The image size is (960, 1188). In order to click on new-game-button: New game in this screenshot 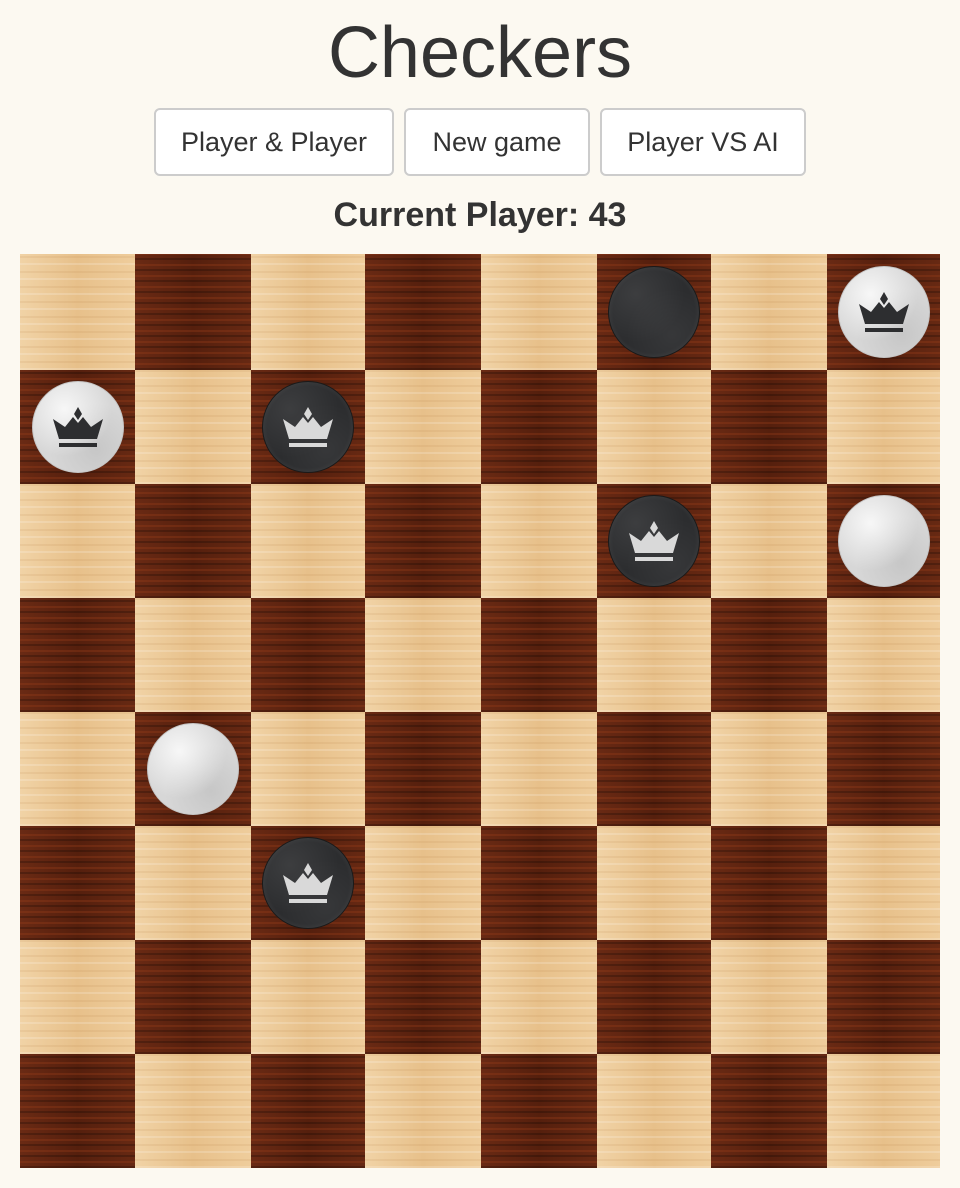, I will do `click(497, 142)`.